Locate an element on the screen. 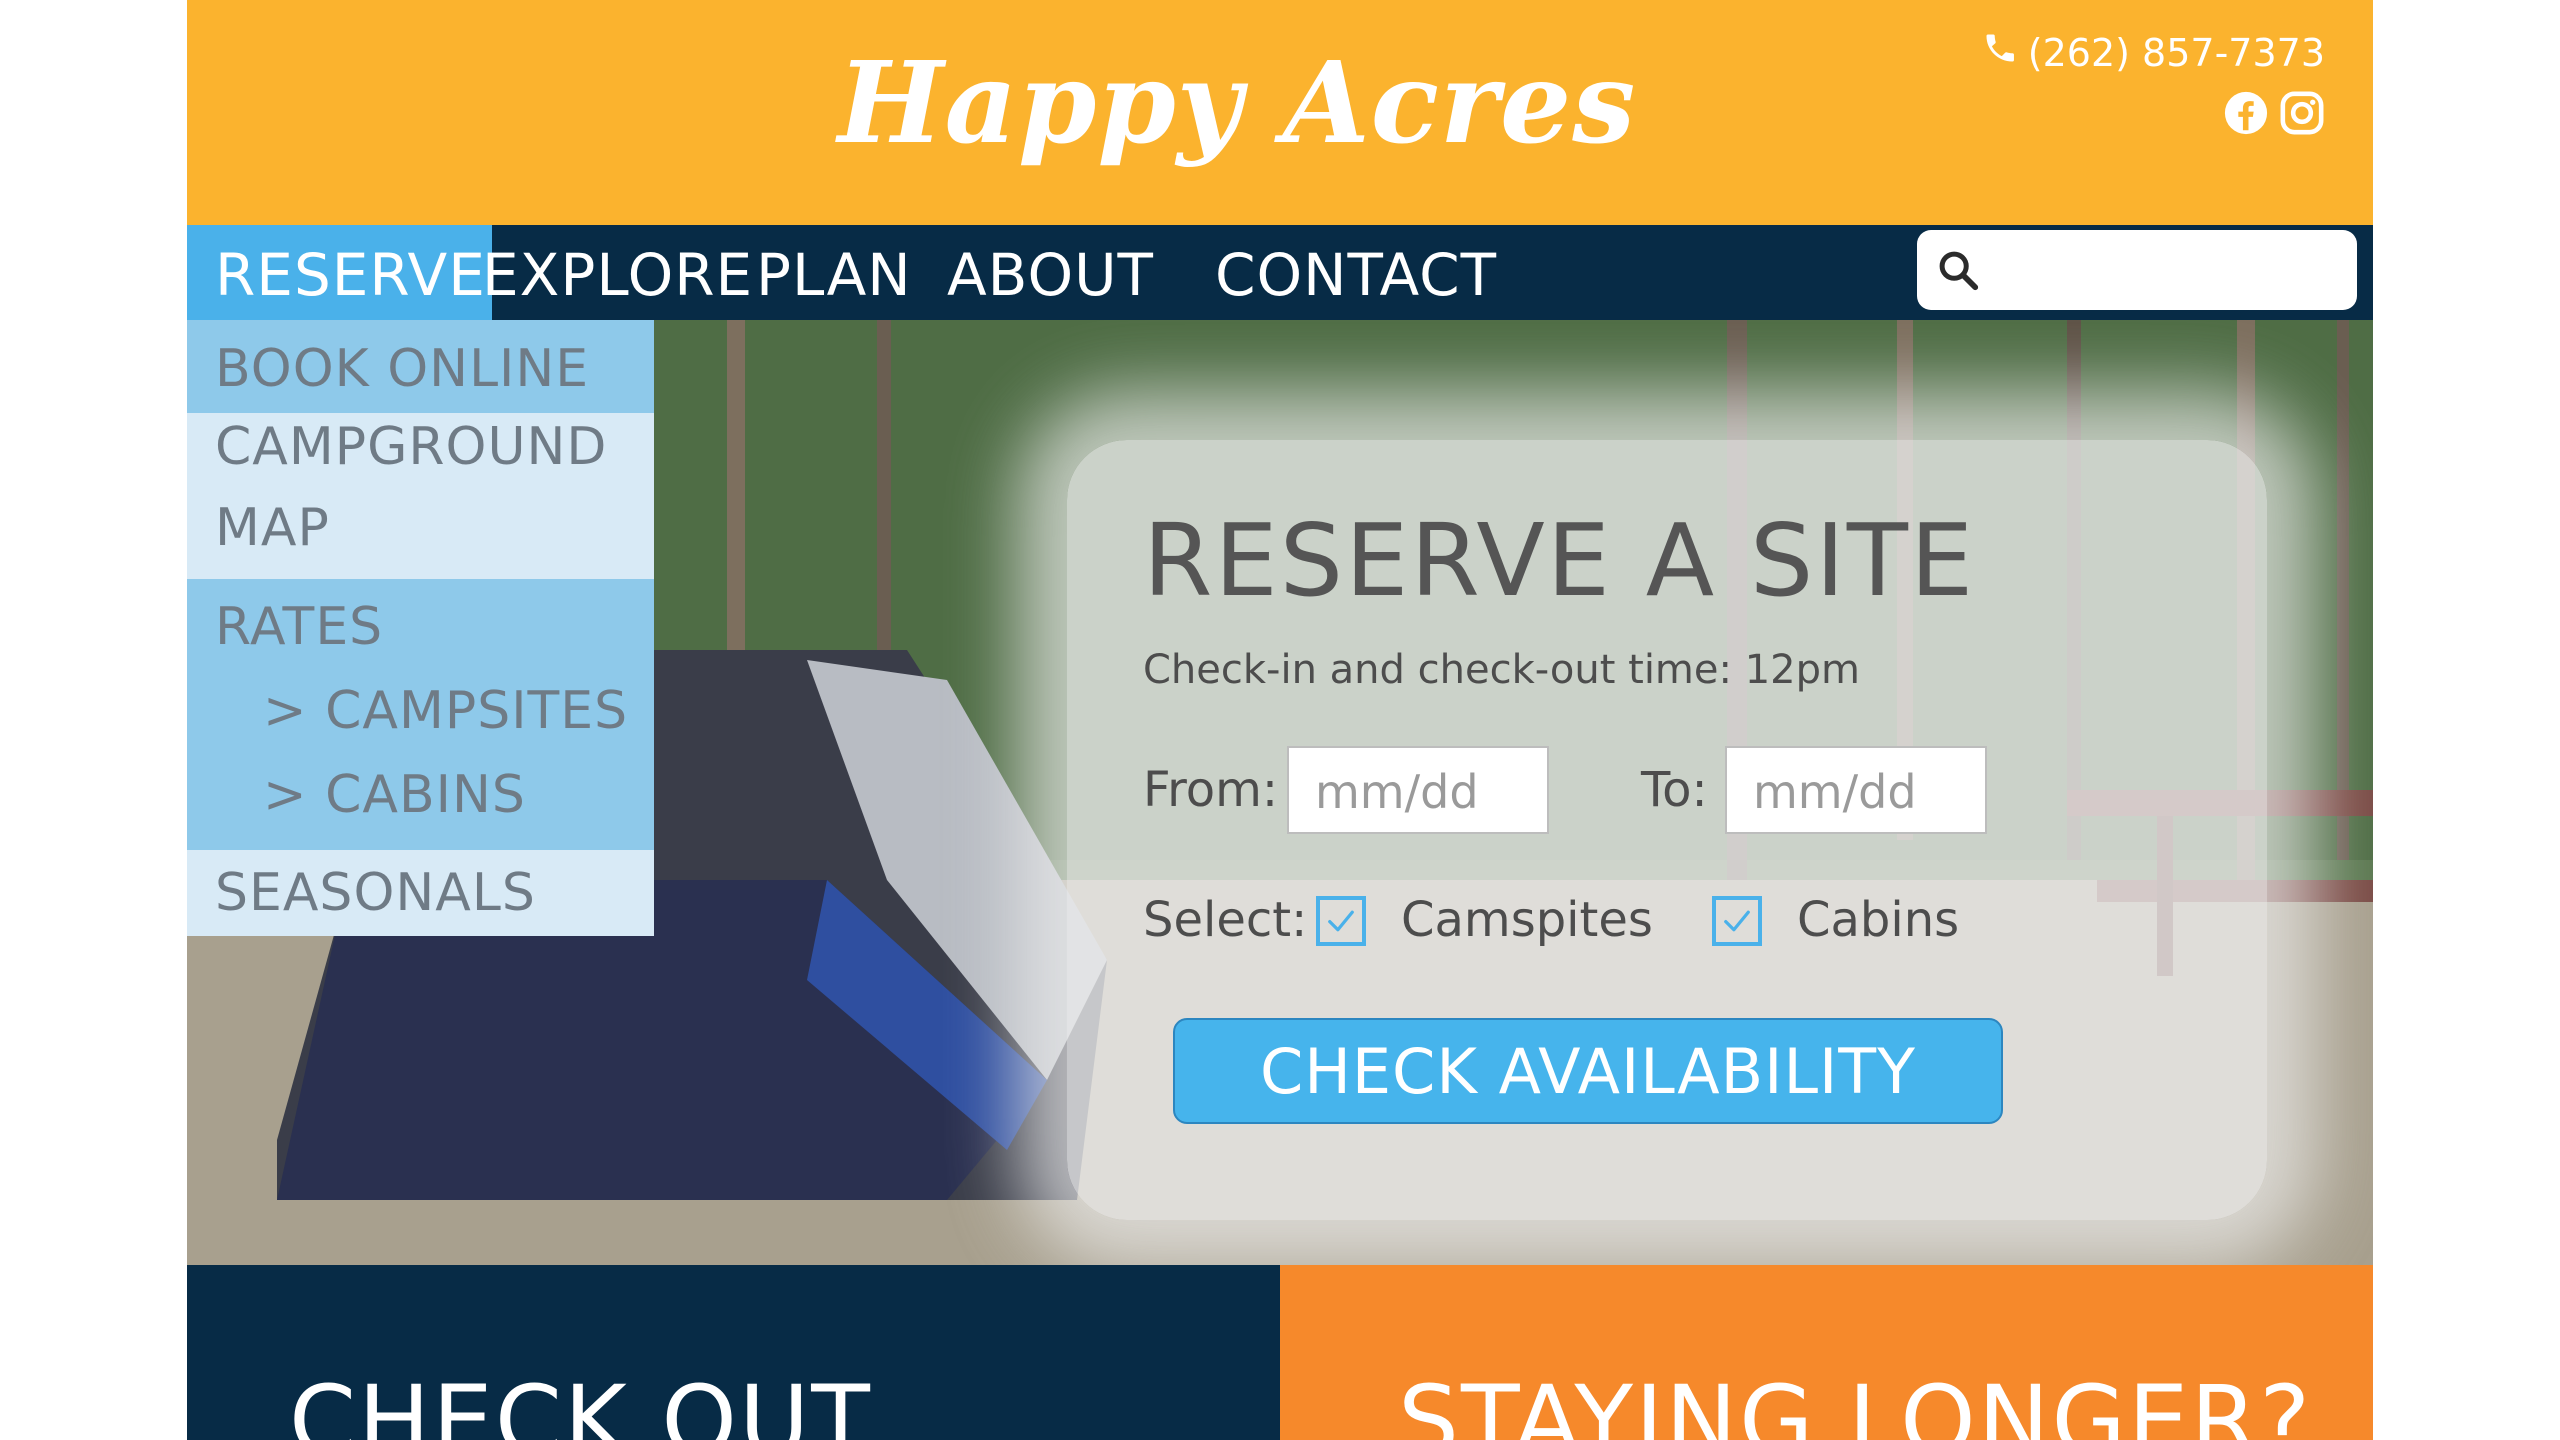 This screenshot has width=2560, height=1440. search-input is located at coordinates (2182, 270).